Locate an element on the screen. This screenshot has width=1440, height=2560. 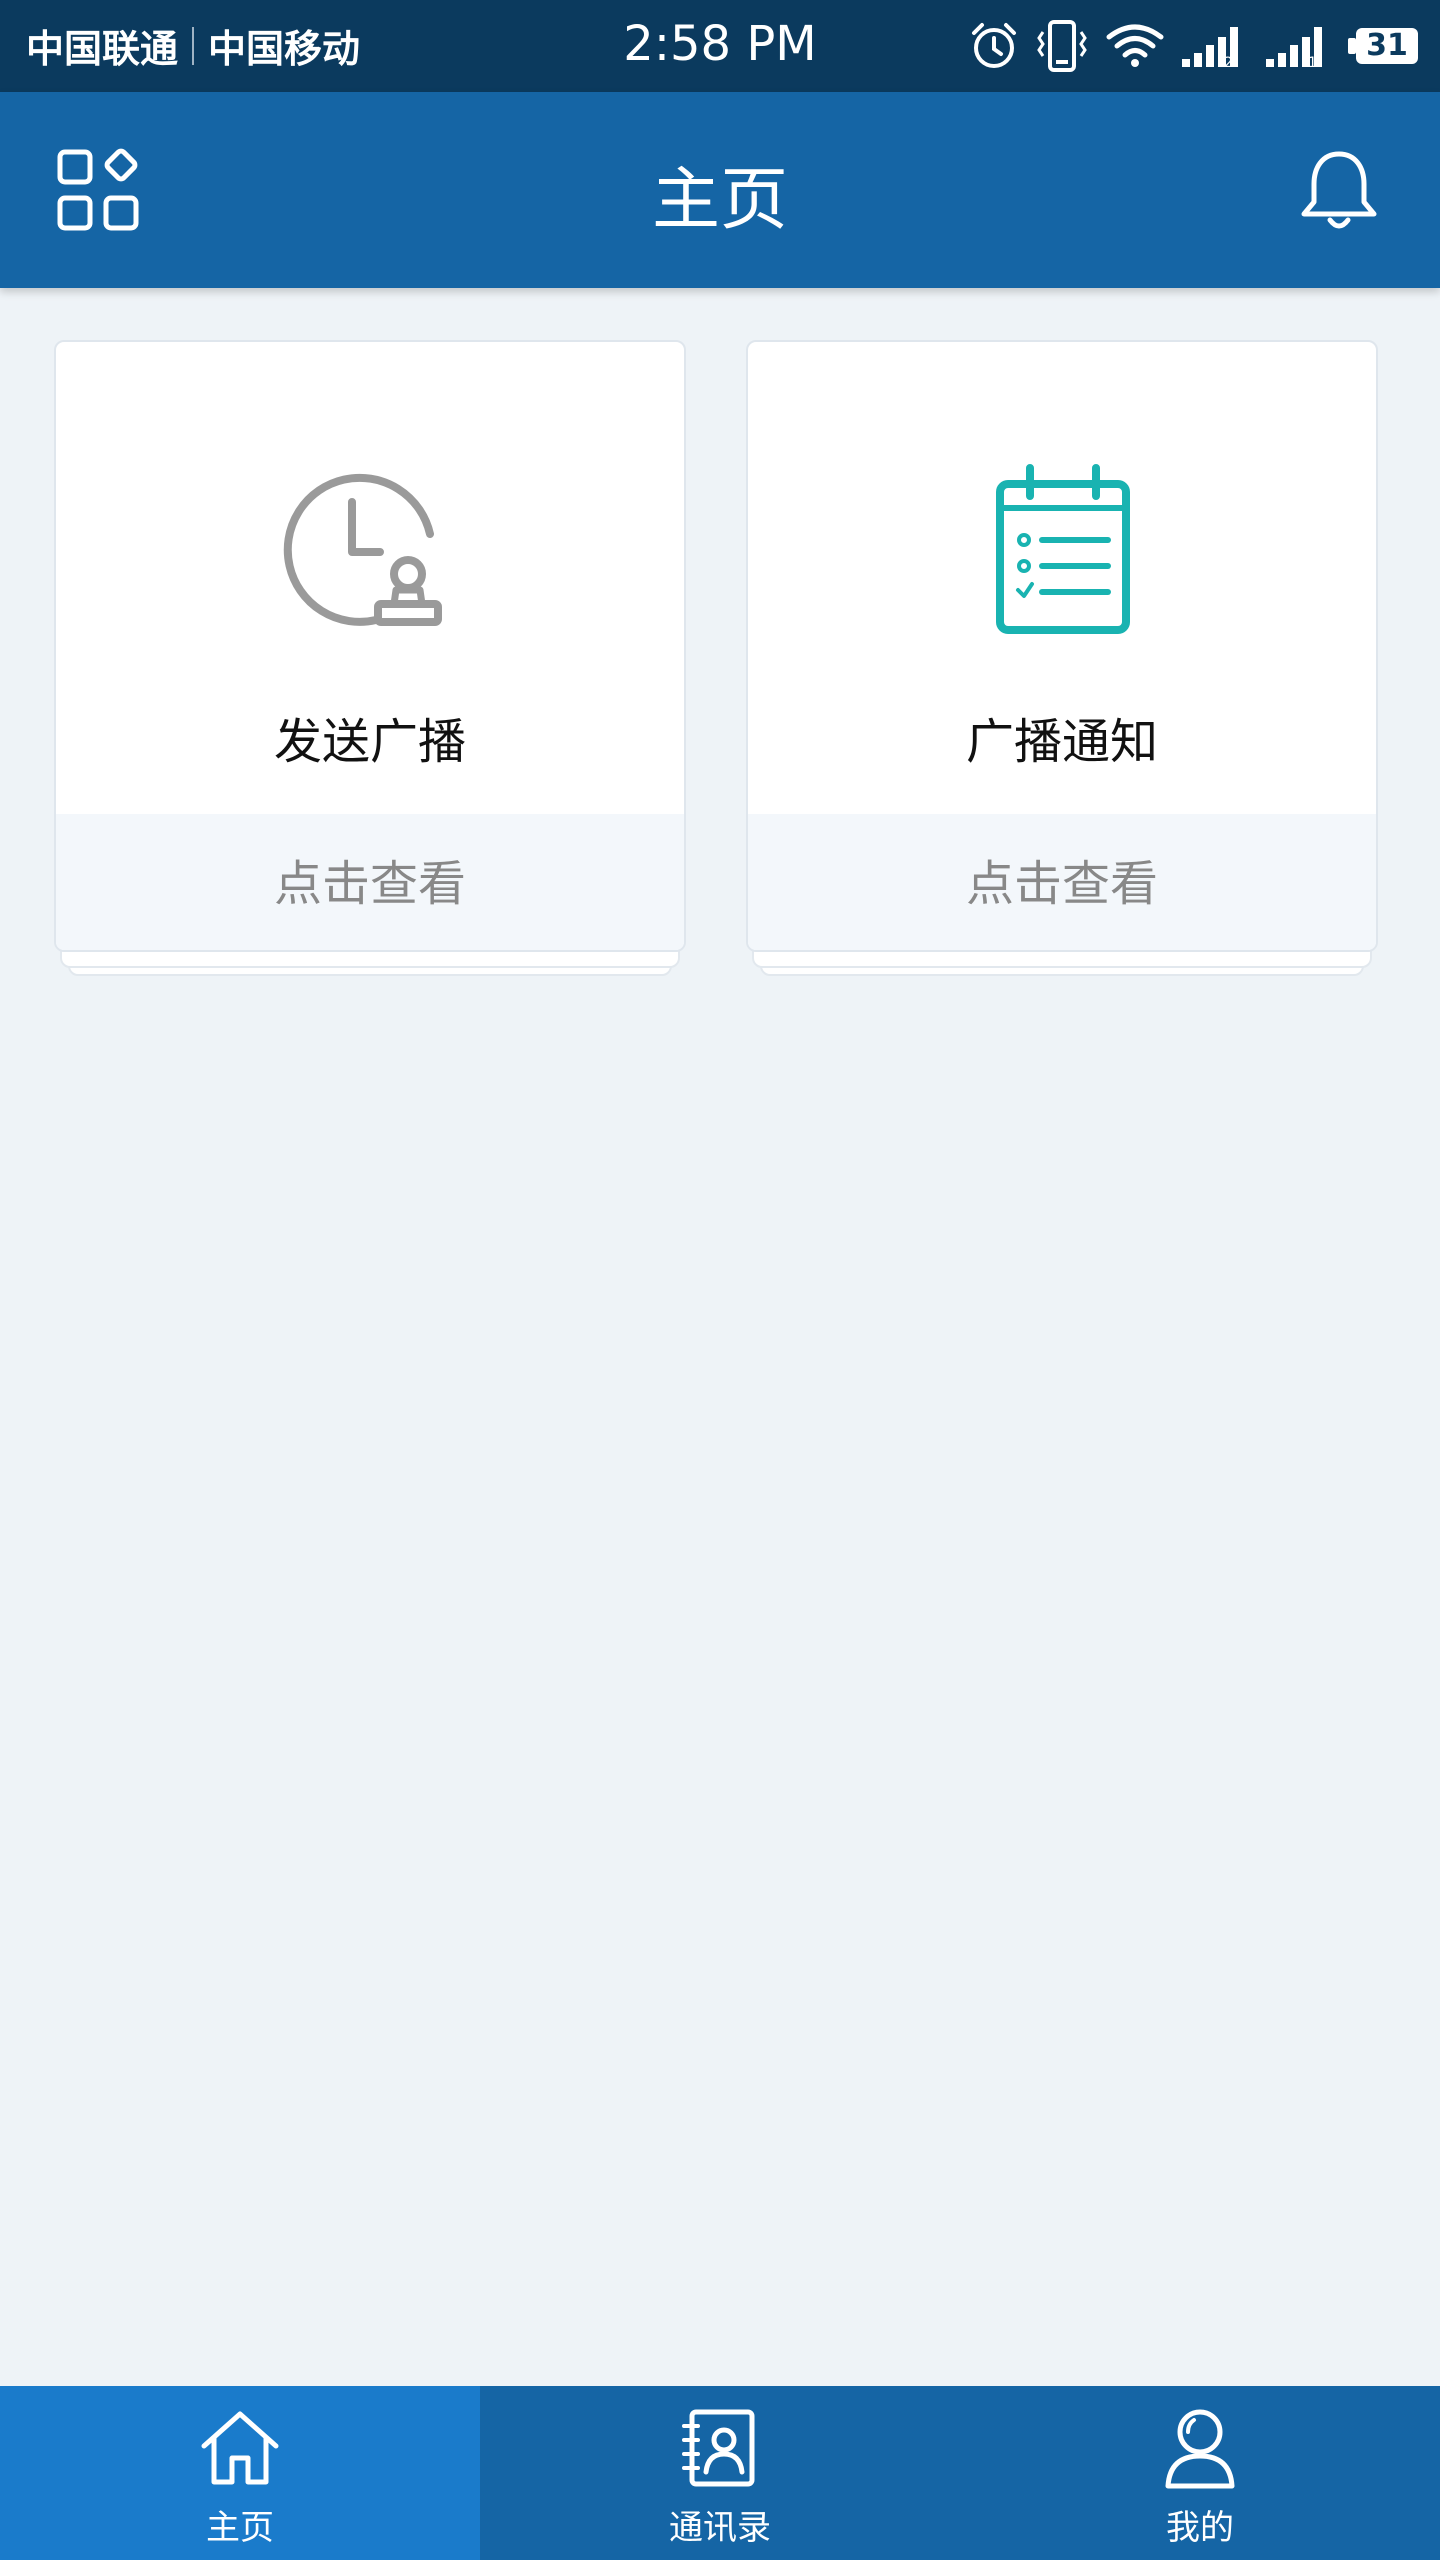
bell-icon is located at coordinates (1339, 190).